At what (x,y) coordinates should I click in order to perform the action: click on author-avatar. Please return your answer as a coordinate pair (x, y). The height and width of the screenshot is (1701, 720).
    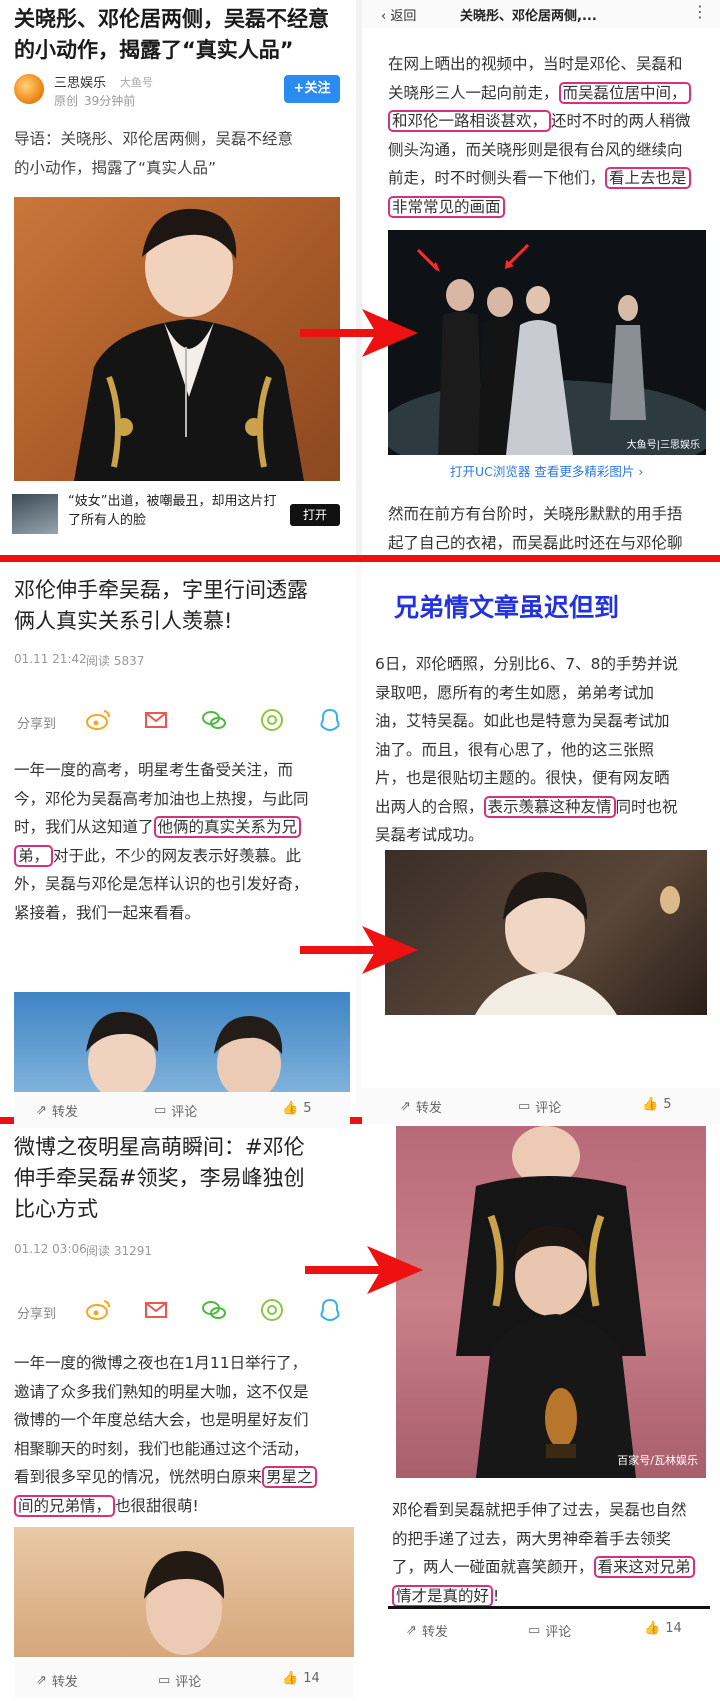
    Looking at the image, I should click on (29, 89).